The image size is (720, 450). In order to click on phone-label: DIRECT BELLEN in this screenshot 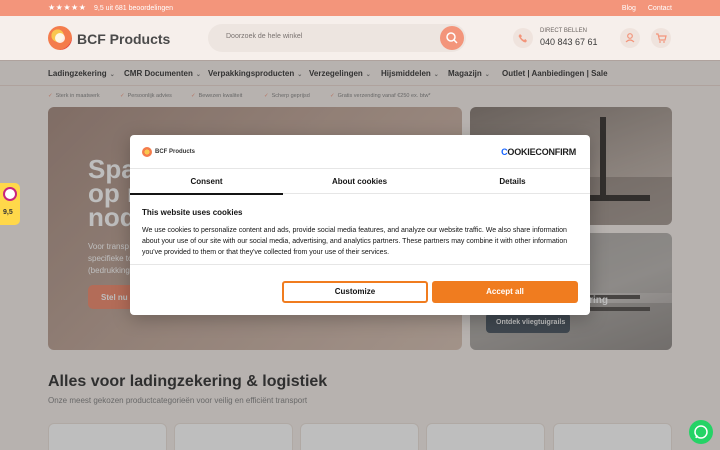, I will do `click(563, 31)`.